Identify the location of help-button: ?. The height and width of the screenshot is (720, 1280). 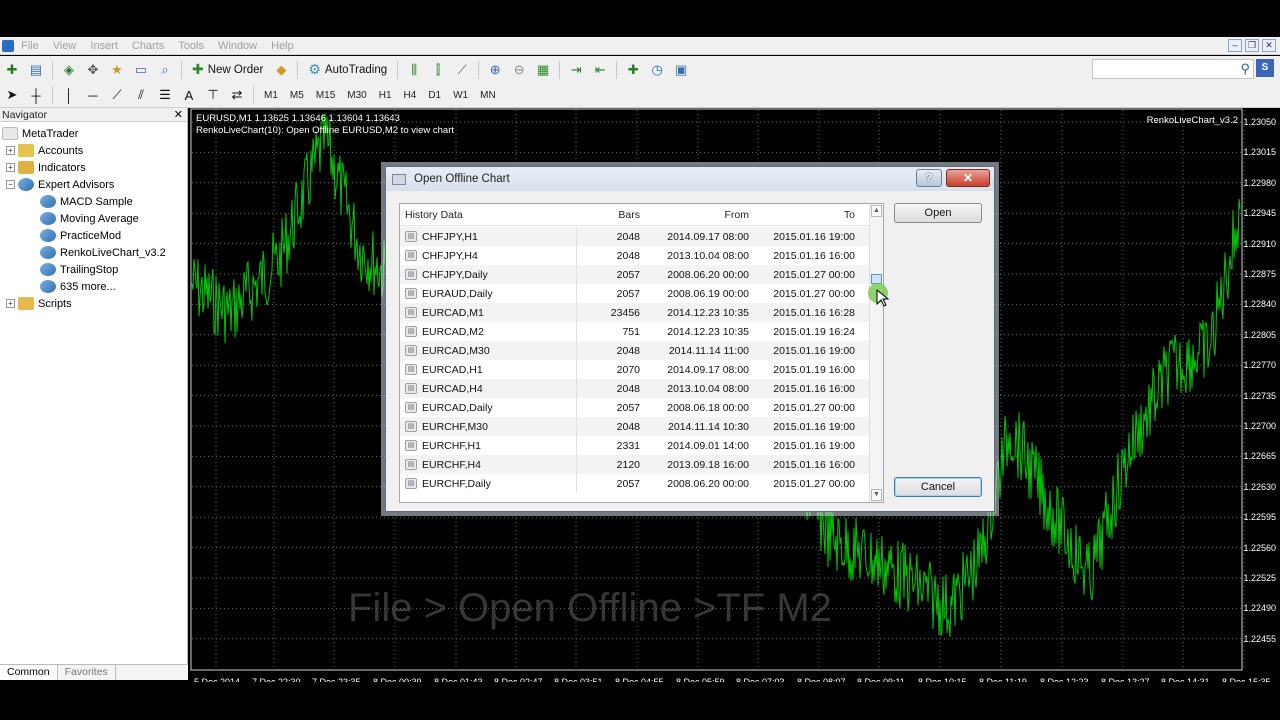
(929, 178).